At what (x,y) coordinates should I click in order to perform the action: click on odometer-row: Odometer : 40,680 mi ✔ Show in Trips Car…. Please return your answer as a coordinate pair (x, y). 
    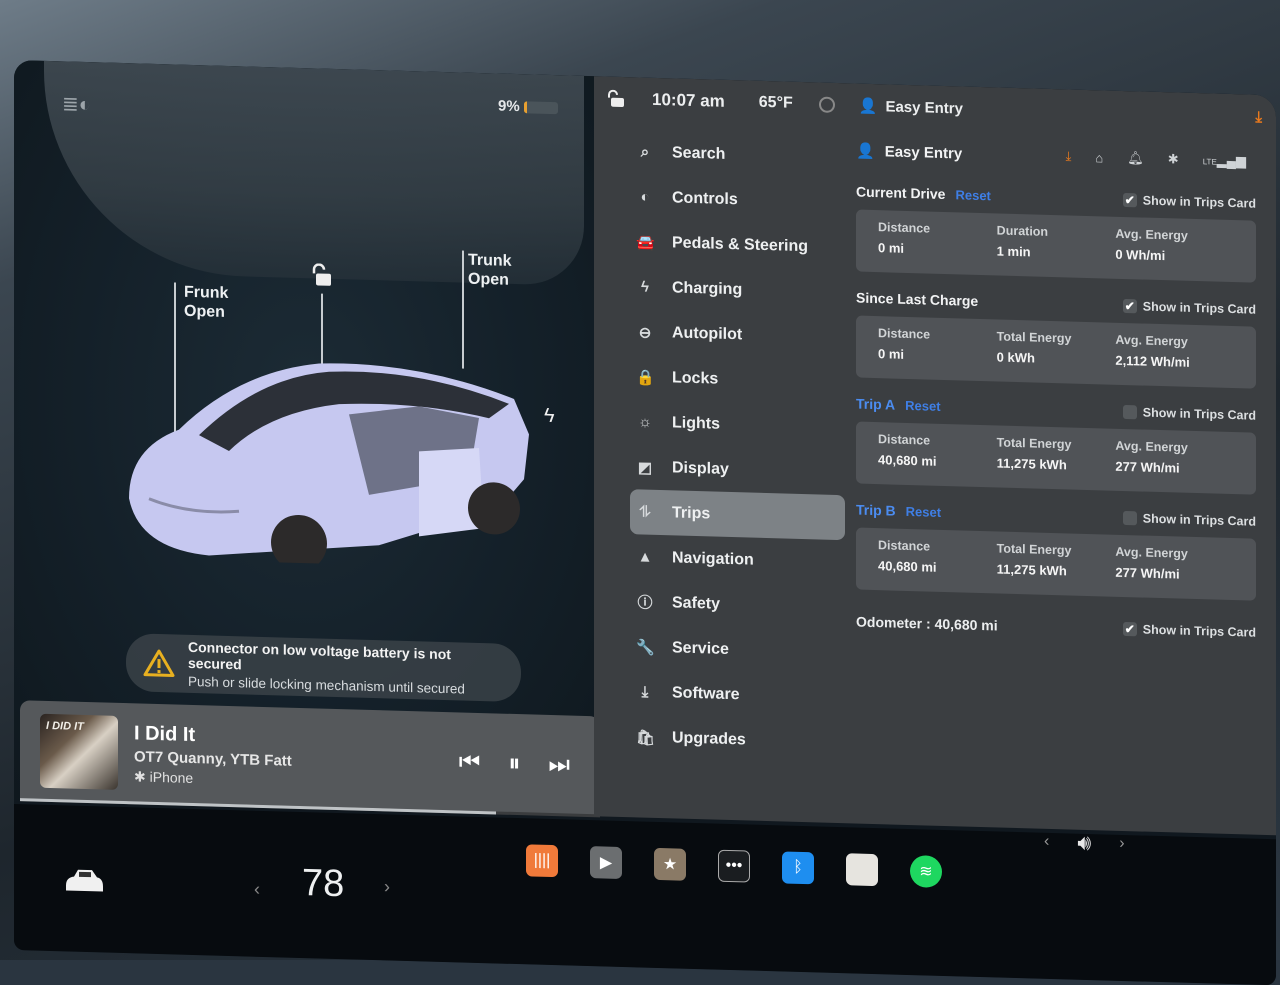
    Looking at the image, I should click on (1056, 627).